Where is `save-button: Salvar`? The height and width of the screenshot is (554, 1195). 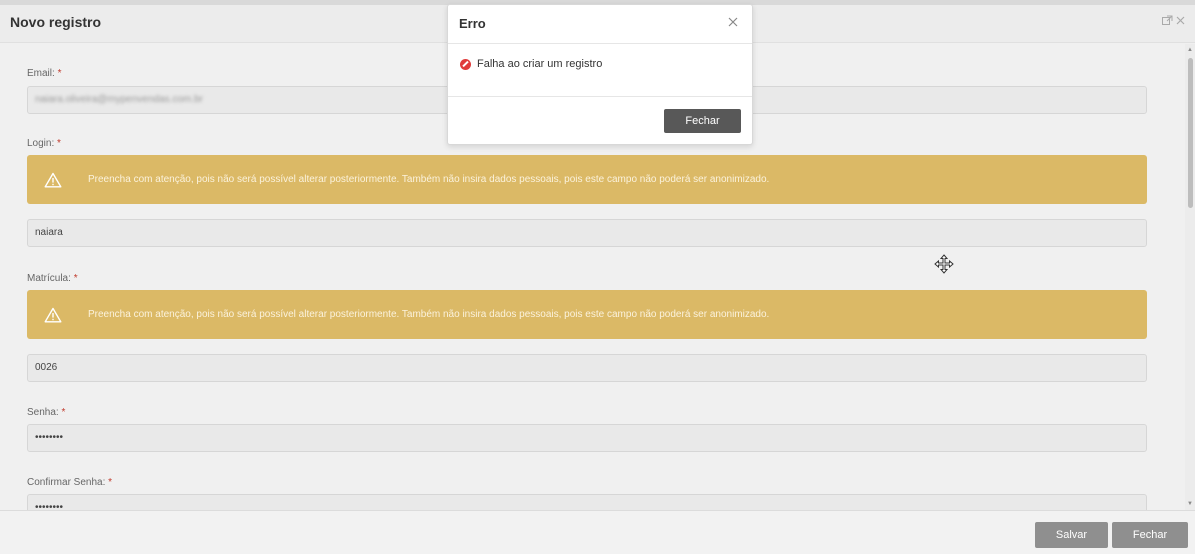
save-button: Salvar is located at coordinates (1071, 535).